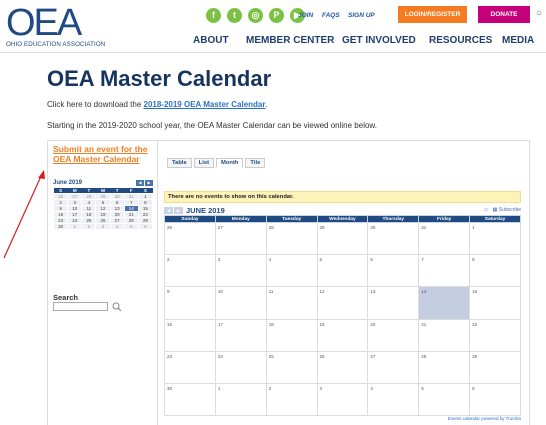 The width and height of the screenshot is (546, 425). Describe the element at coordinates (444, 335) in the screenshot. I see `day-cell: 21` at that location.